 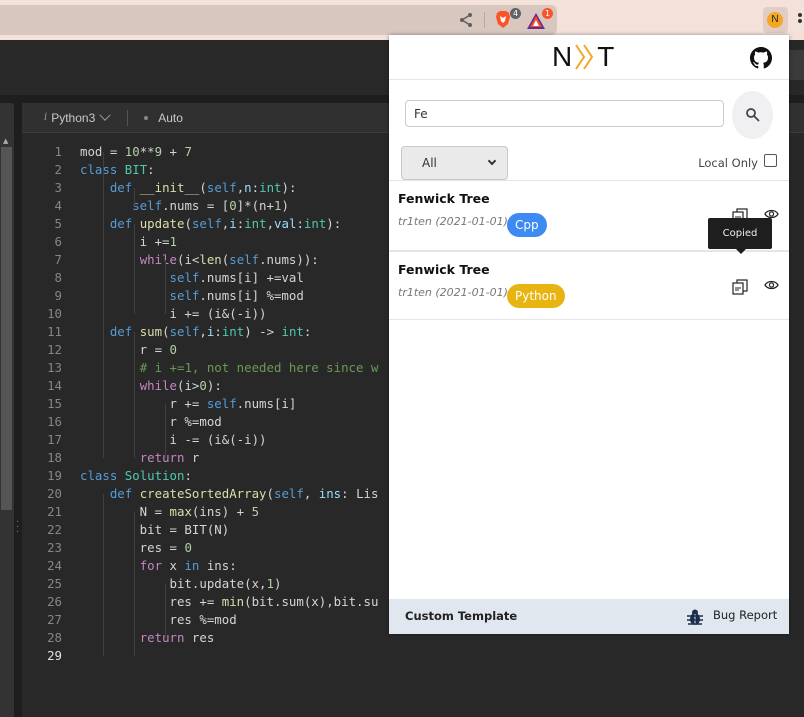 I want to click on code-line: 5 def update(self,i:int,val:int):, so click(x=200, y=224).